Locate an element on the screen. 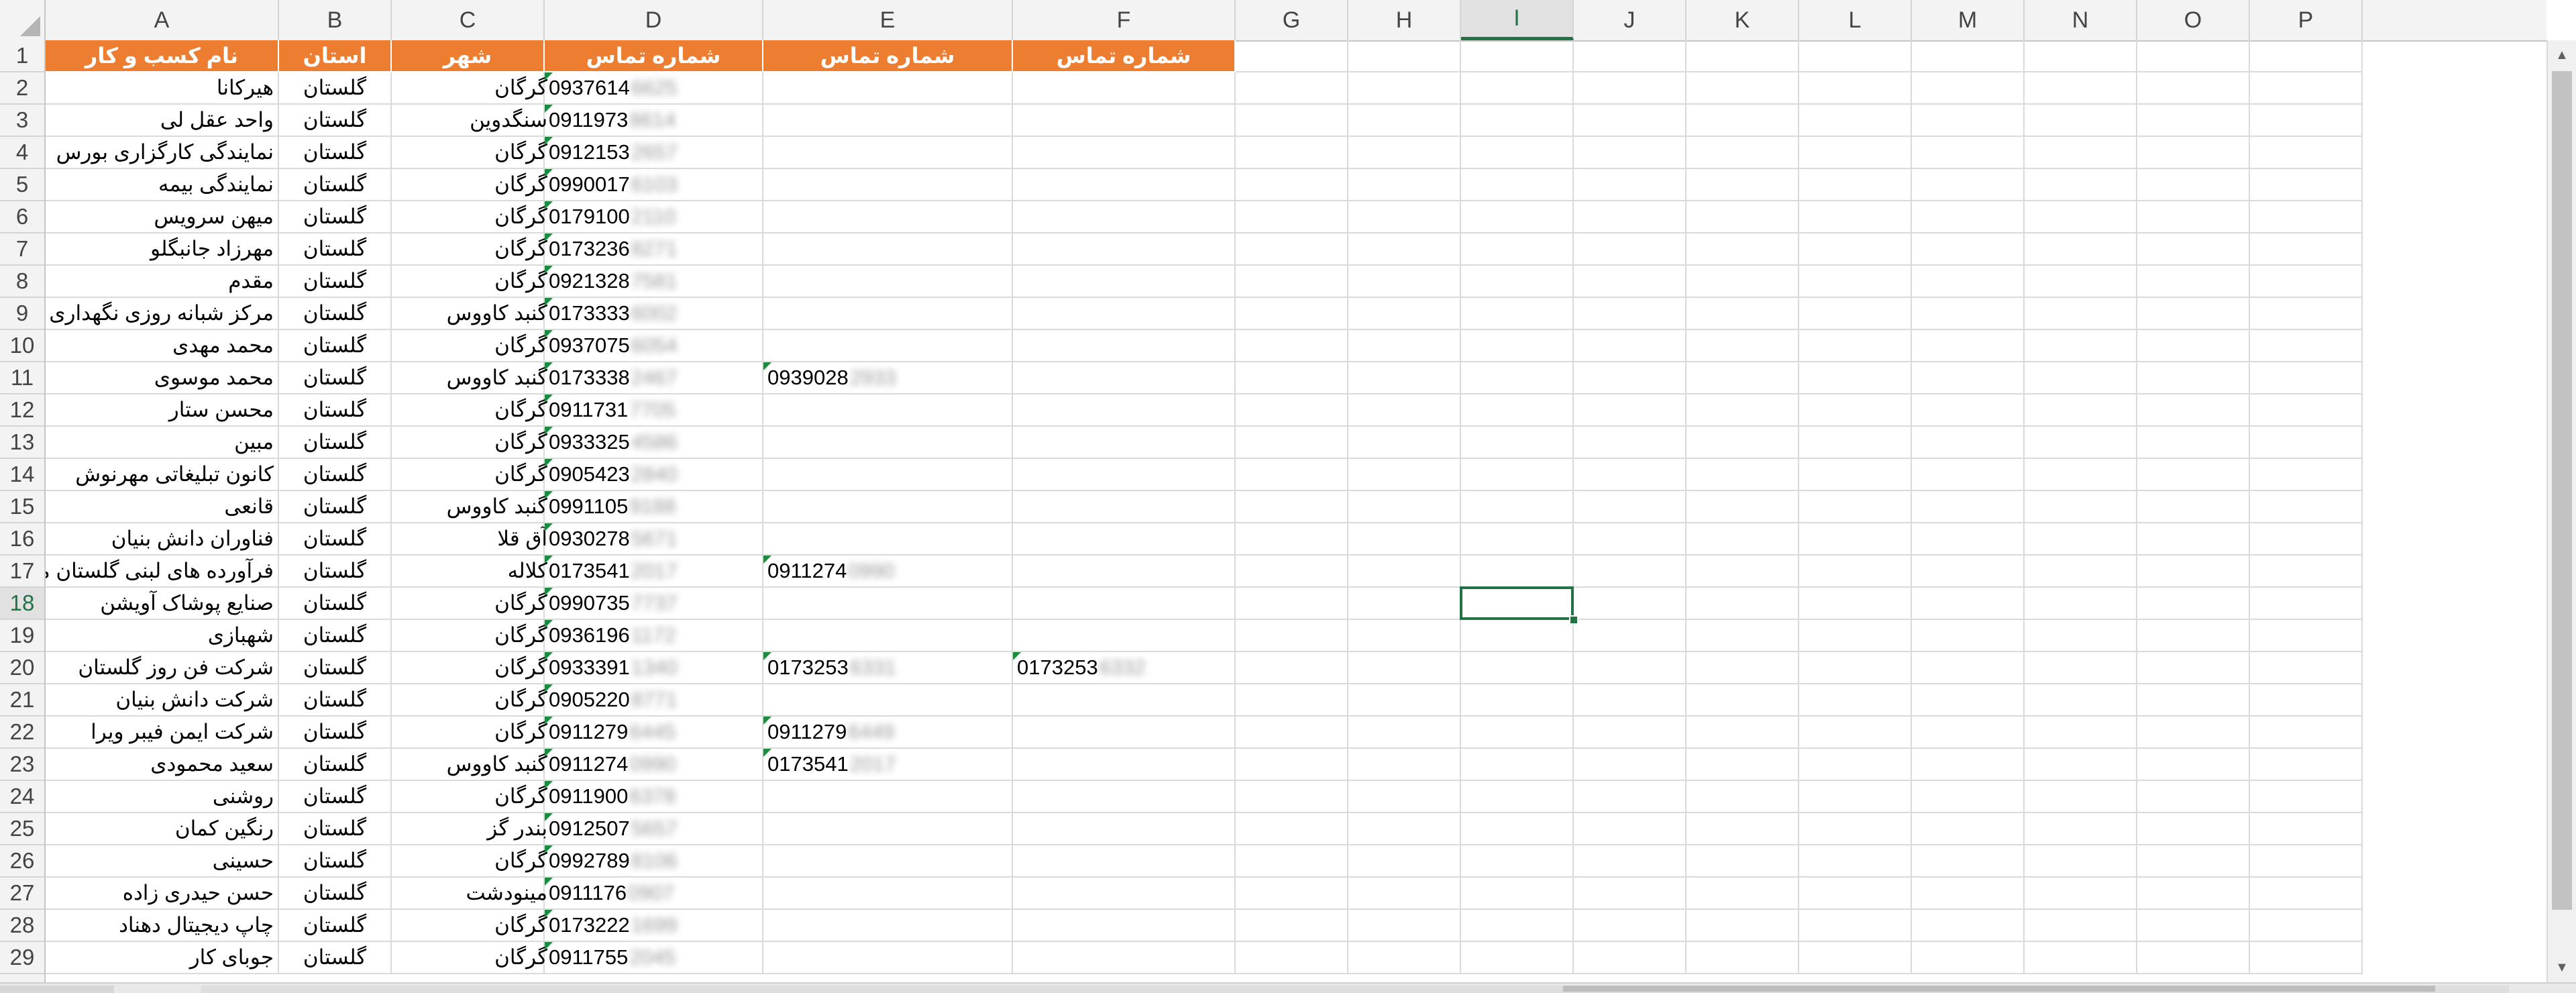 Image resolution: width=2576 pixels, height=993 pixels. header-cell-b: استان is located at coordinates (335, 56).